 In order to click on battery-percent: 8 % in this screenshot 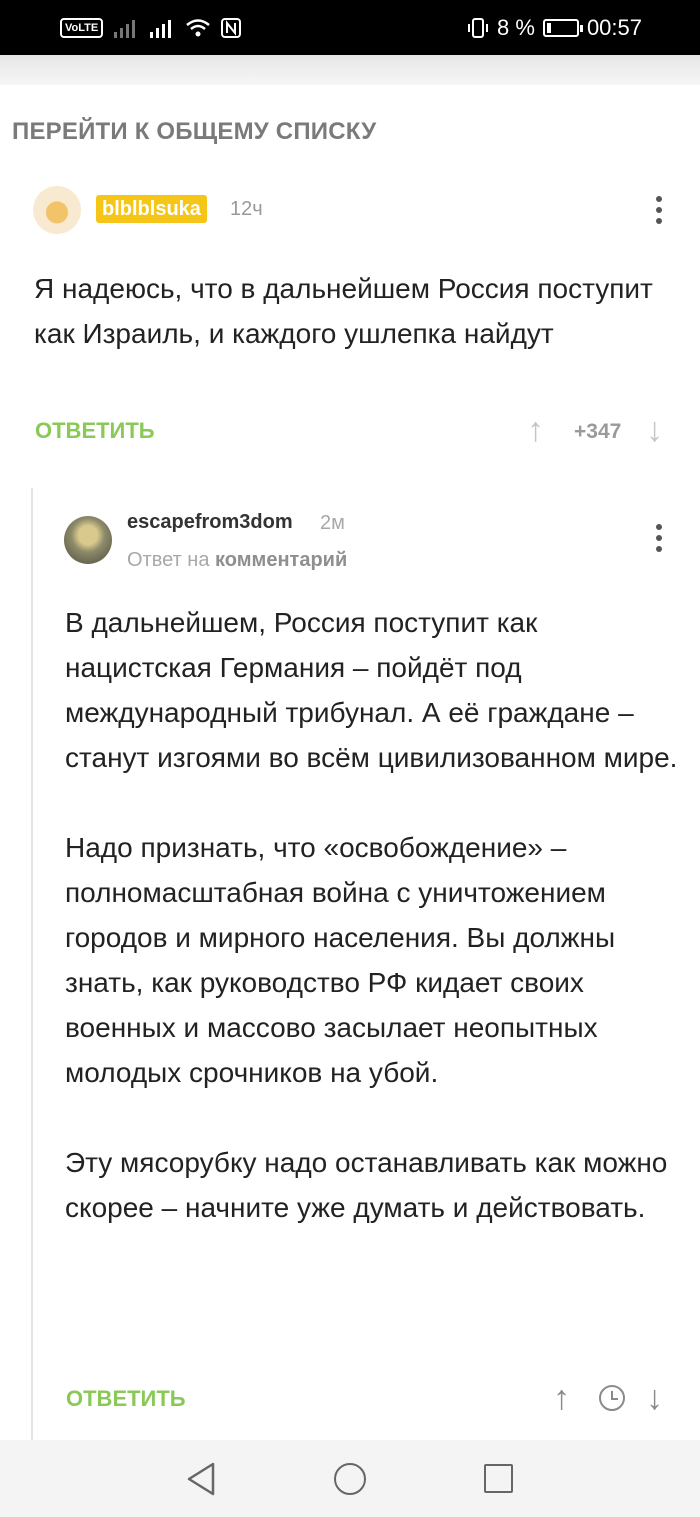, I will do `click(516, 27)`.